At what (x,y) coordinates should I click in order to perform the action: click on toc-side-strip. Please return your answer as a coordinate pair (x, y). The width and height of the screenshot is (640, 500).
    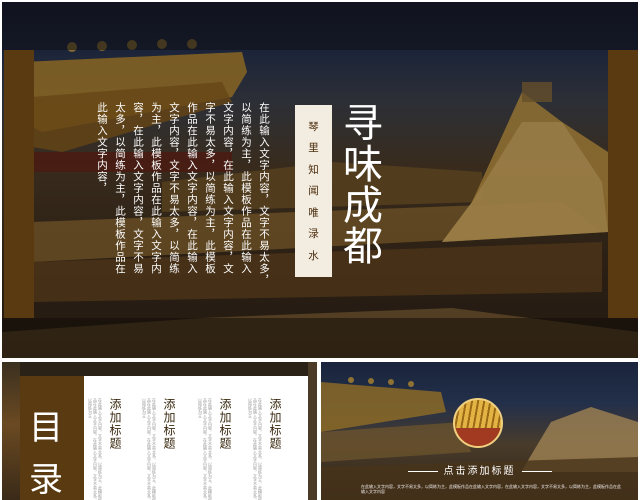
    Looking at the image, I should click on (312, 431).